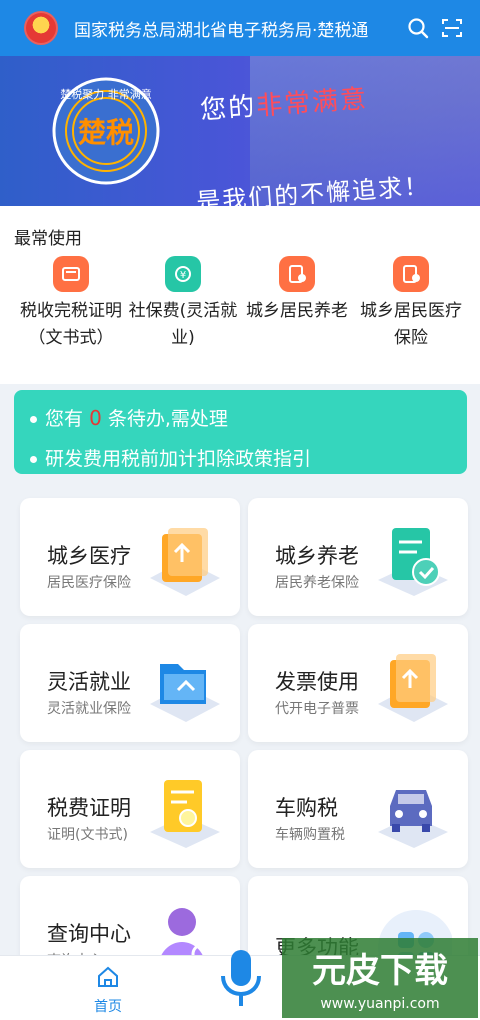 This screenshot has height=1020, width=480. I want to click on card-title: 发票使用, so click(317, 682).